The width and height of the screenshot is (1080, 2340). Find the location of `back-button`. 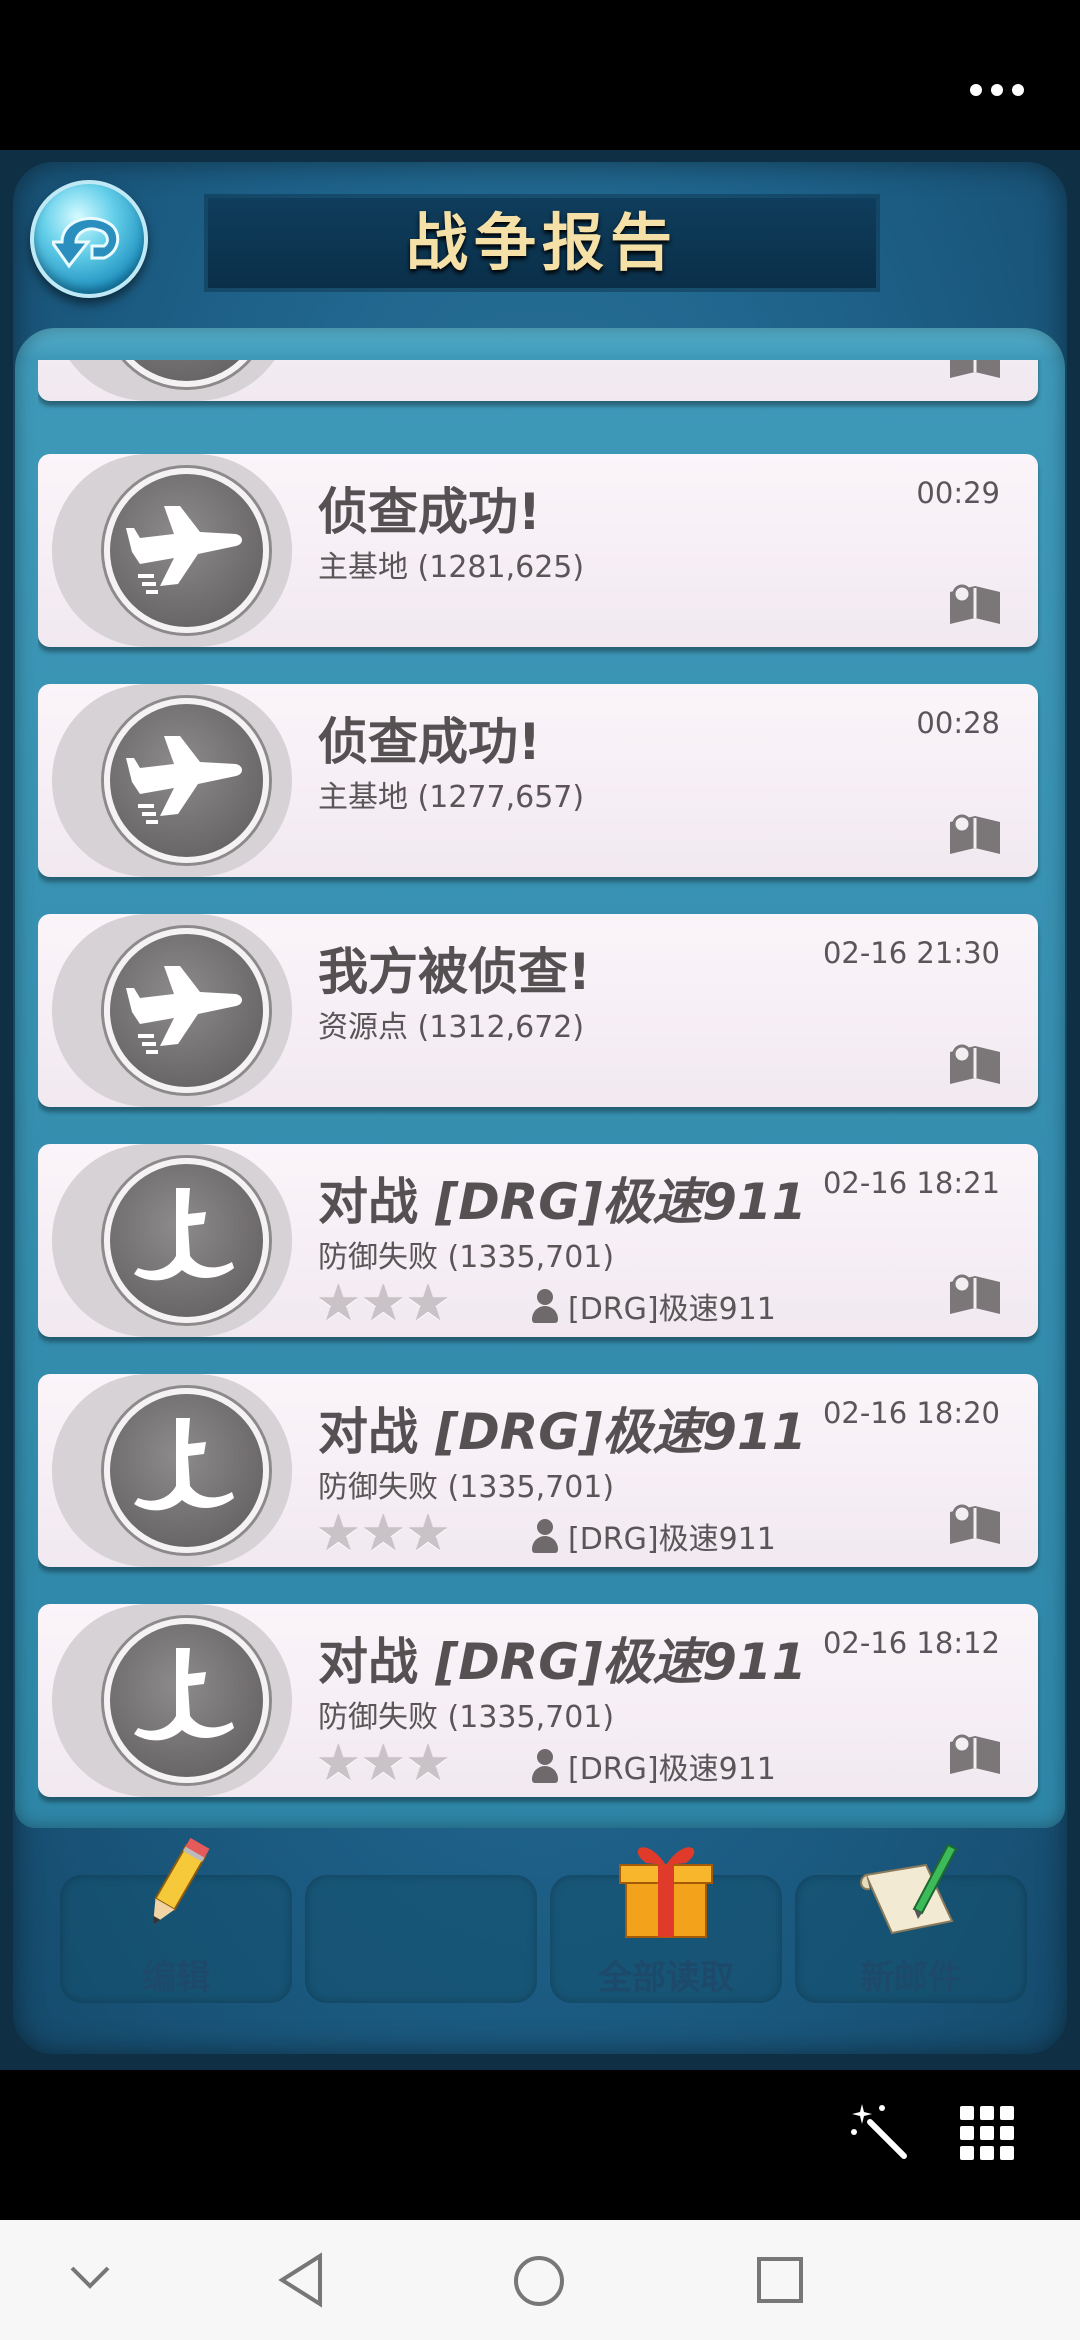

back-button is located at coordinates (89, 239).